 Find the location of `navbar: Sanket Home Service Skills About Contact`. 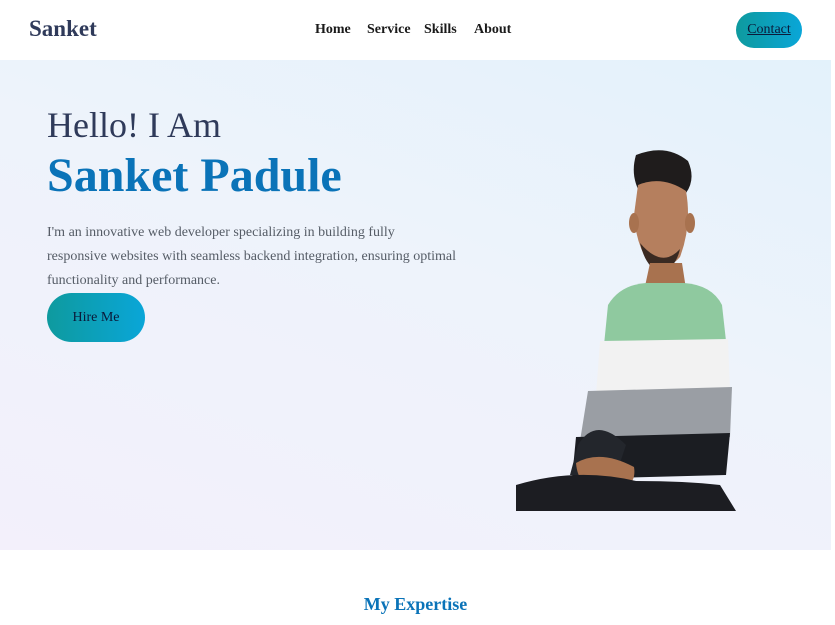

navbar: Sanket Home Service Skills About Contact is located at coordinates (417, 30).